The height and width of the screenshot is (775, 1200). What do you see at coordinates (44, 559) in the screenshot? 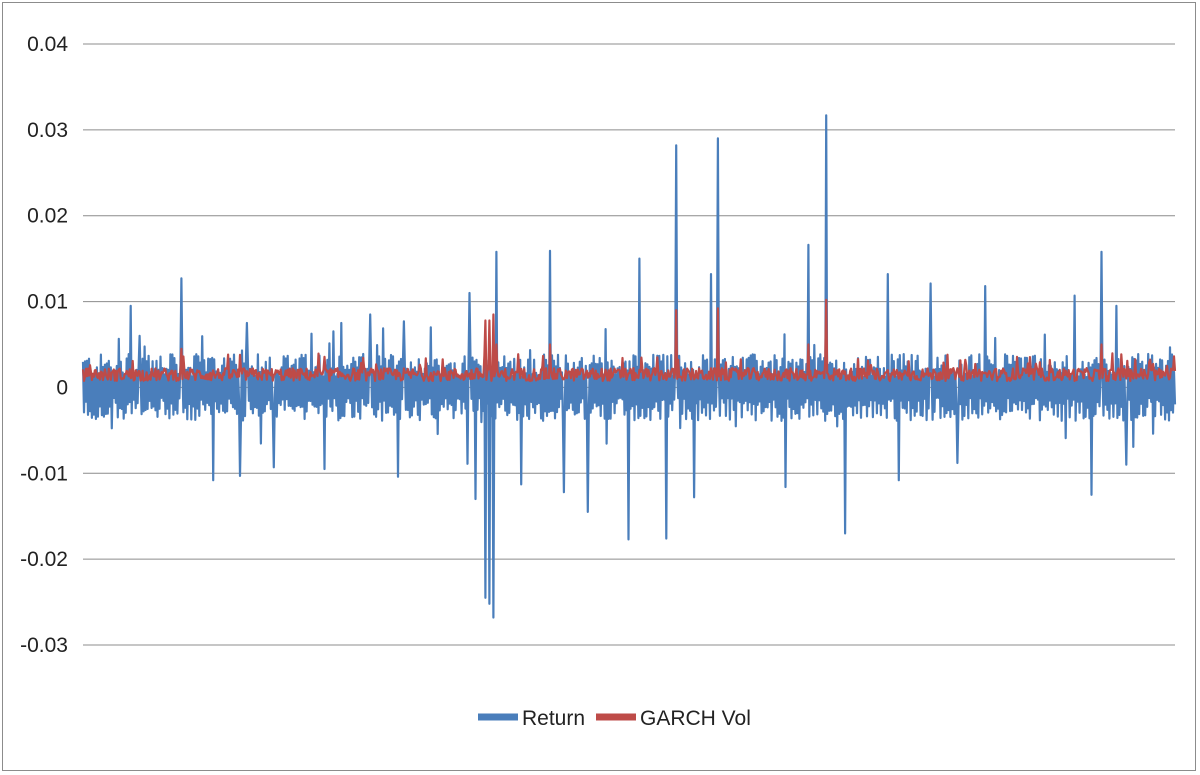
I see `y-tick-label: -0.02` at bounding box center [44, 559].